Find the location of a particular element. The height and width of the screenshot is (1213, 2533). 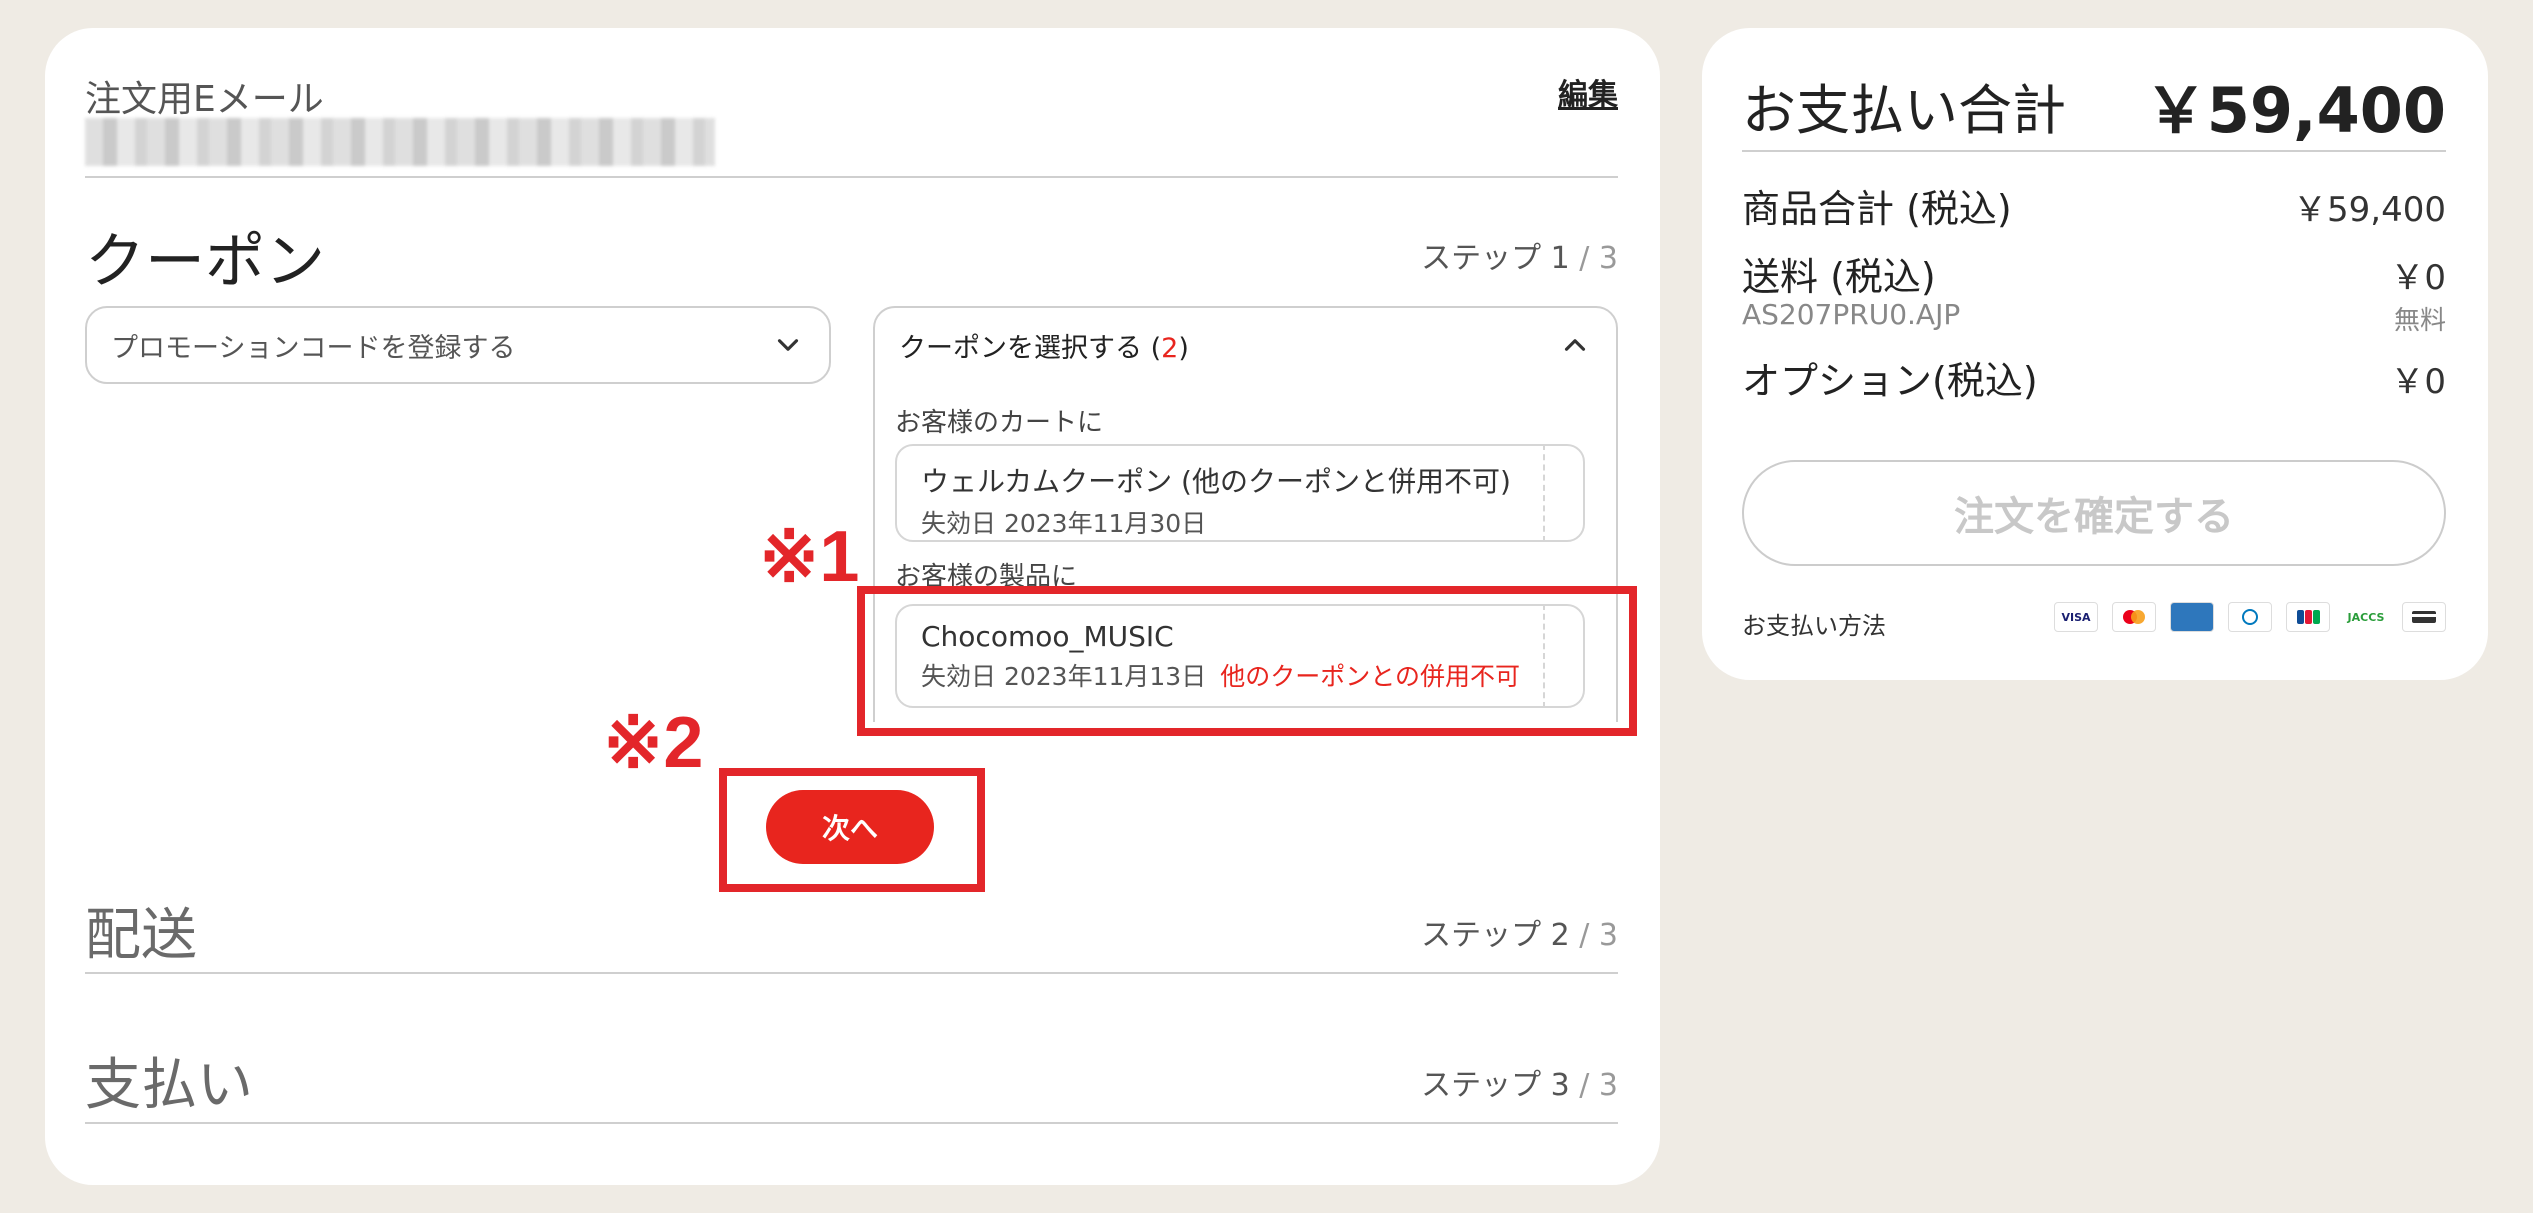

jcb-icon is located at coordinates (2308, 617).